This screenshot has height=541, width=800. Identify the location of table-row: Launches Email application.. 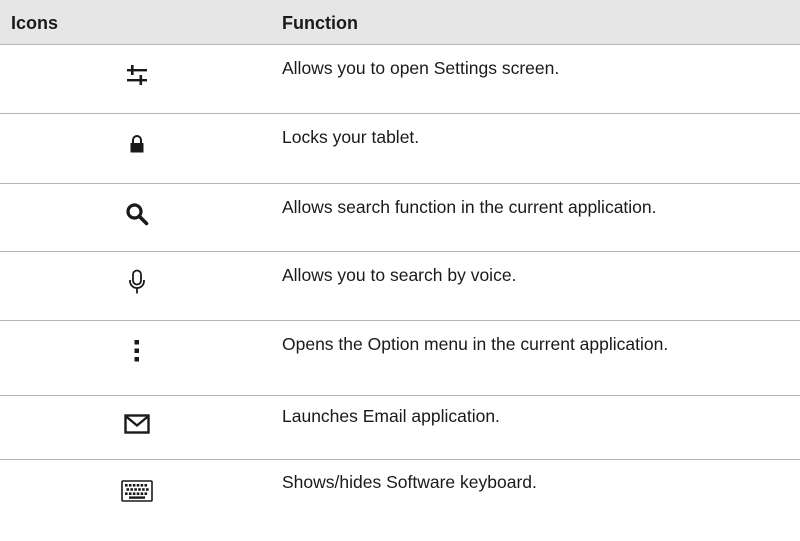
(400, 428).